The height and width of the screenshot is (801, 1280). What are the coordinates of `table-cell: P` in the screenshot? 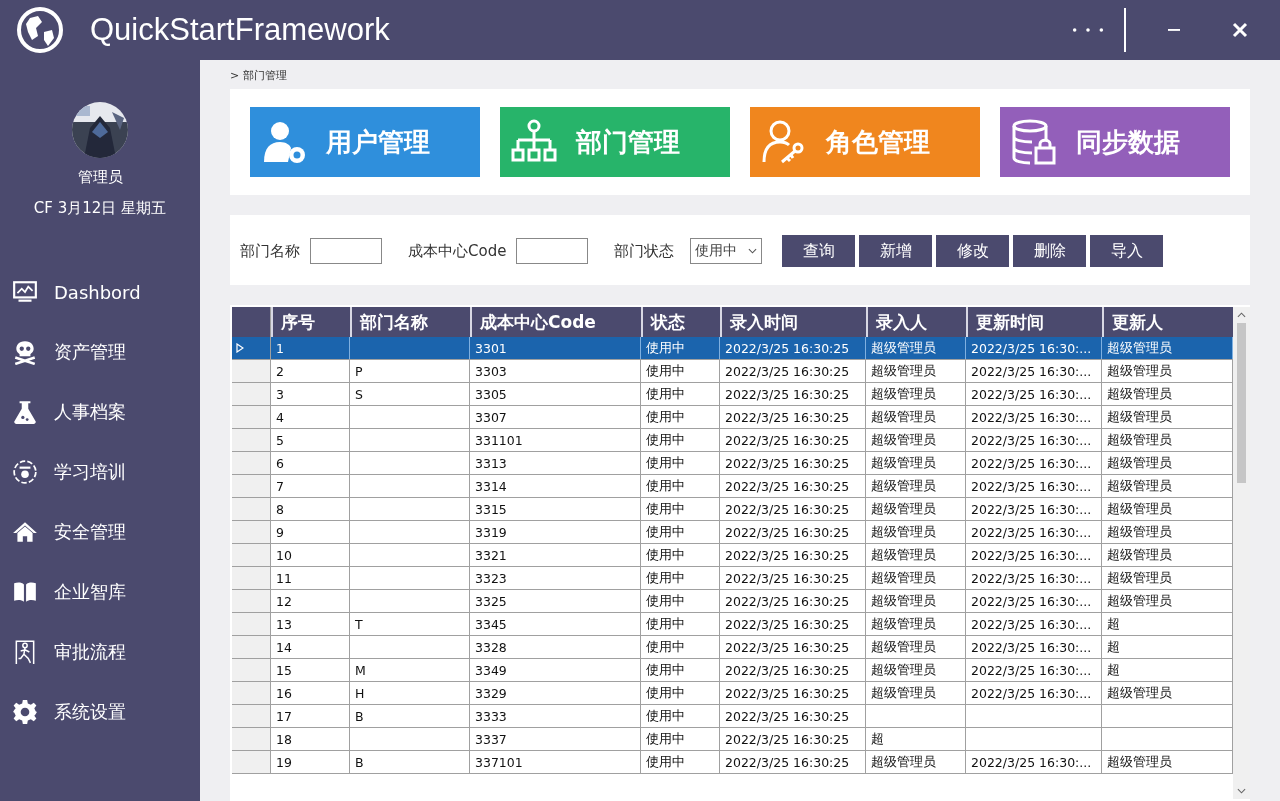 It's located at (359, 371).